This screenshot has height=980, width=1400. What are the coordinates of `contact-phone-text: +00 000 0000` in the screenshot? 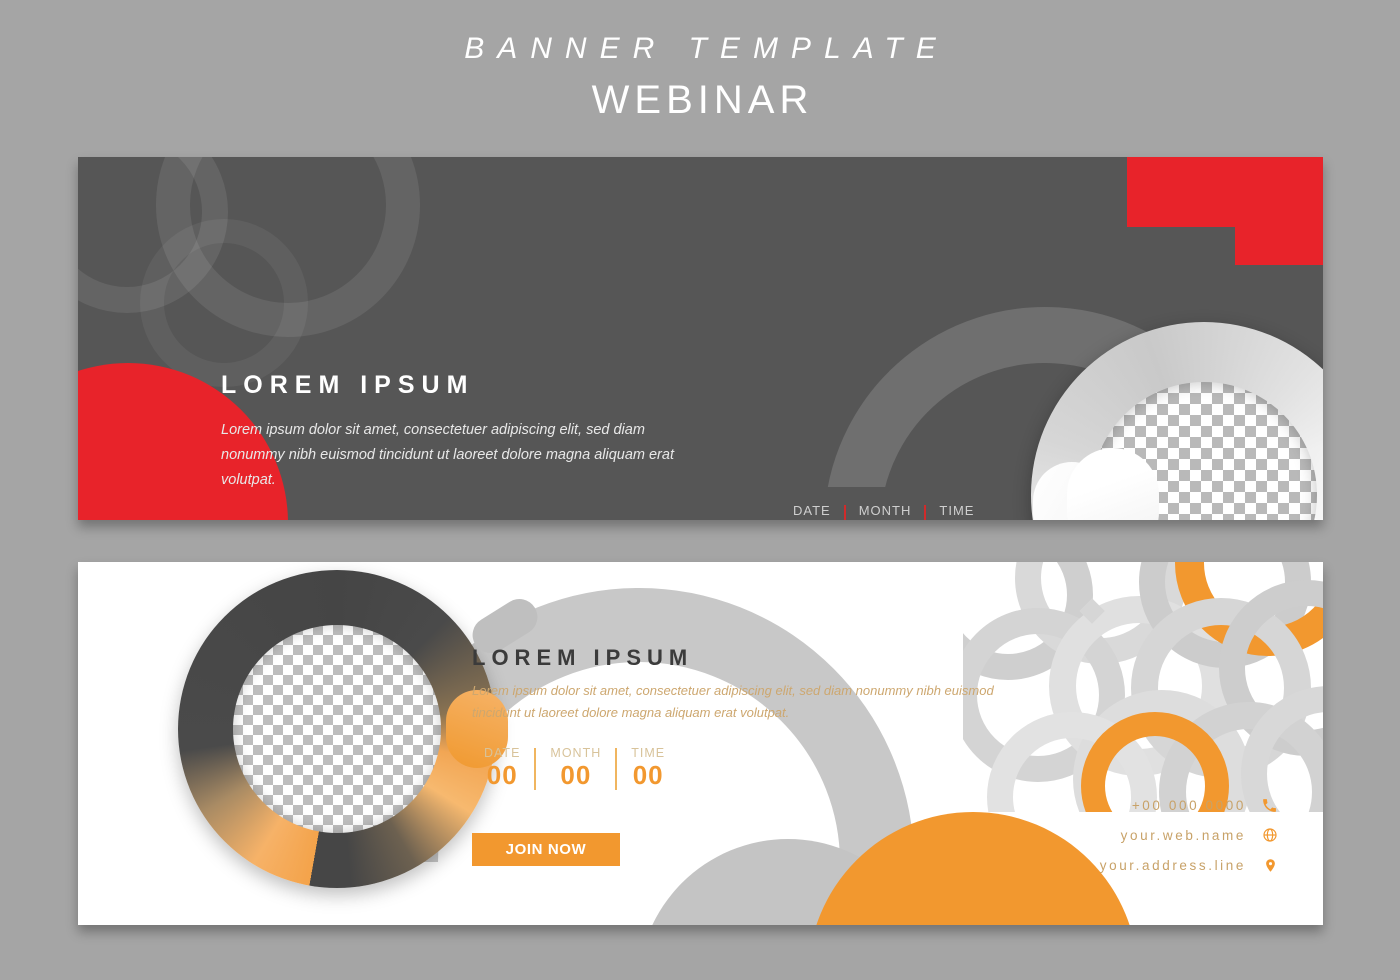 It's located at (1188, 805).